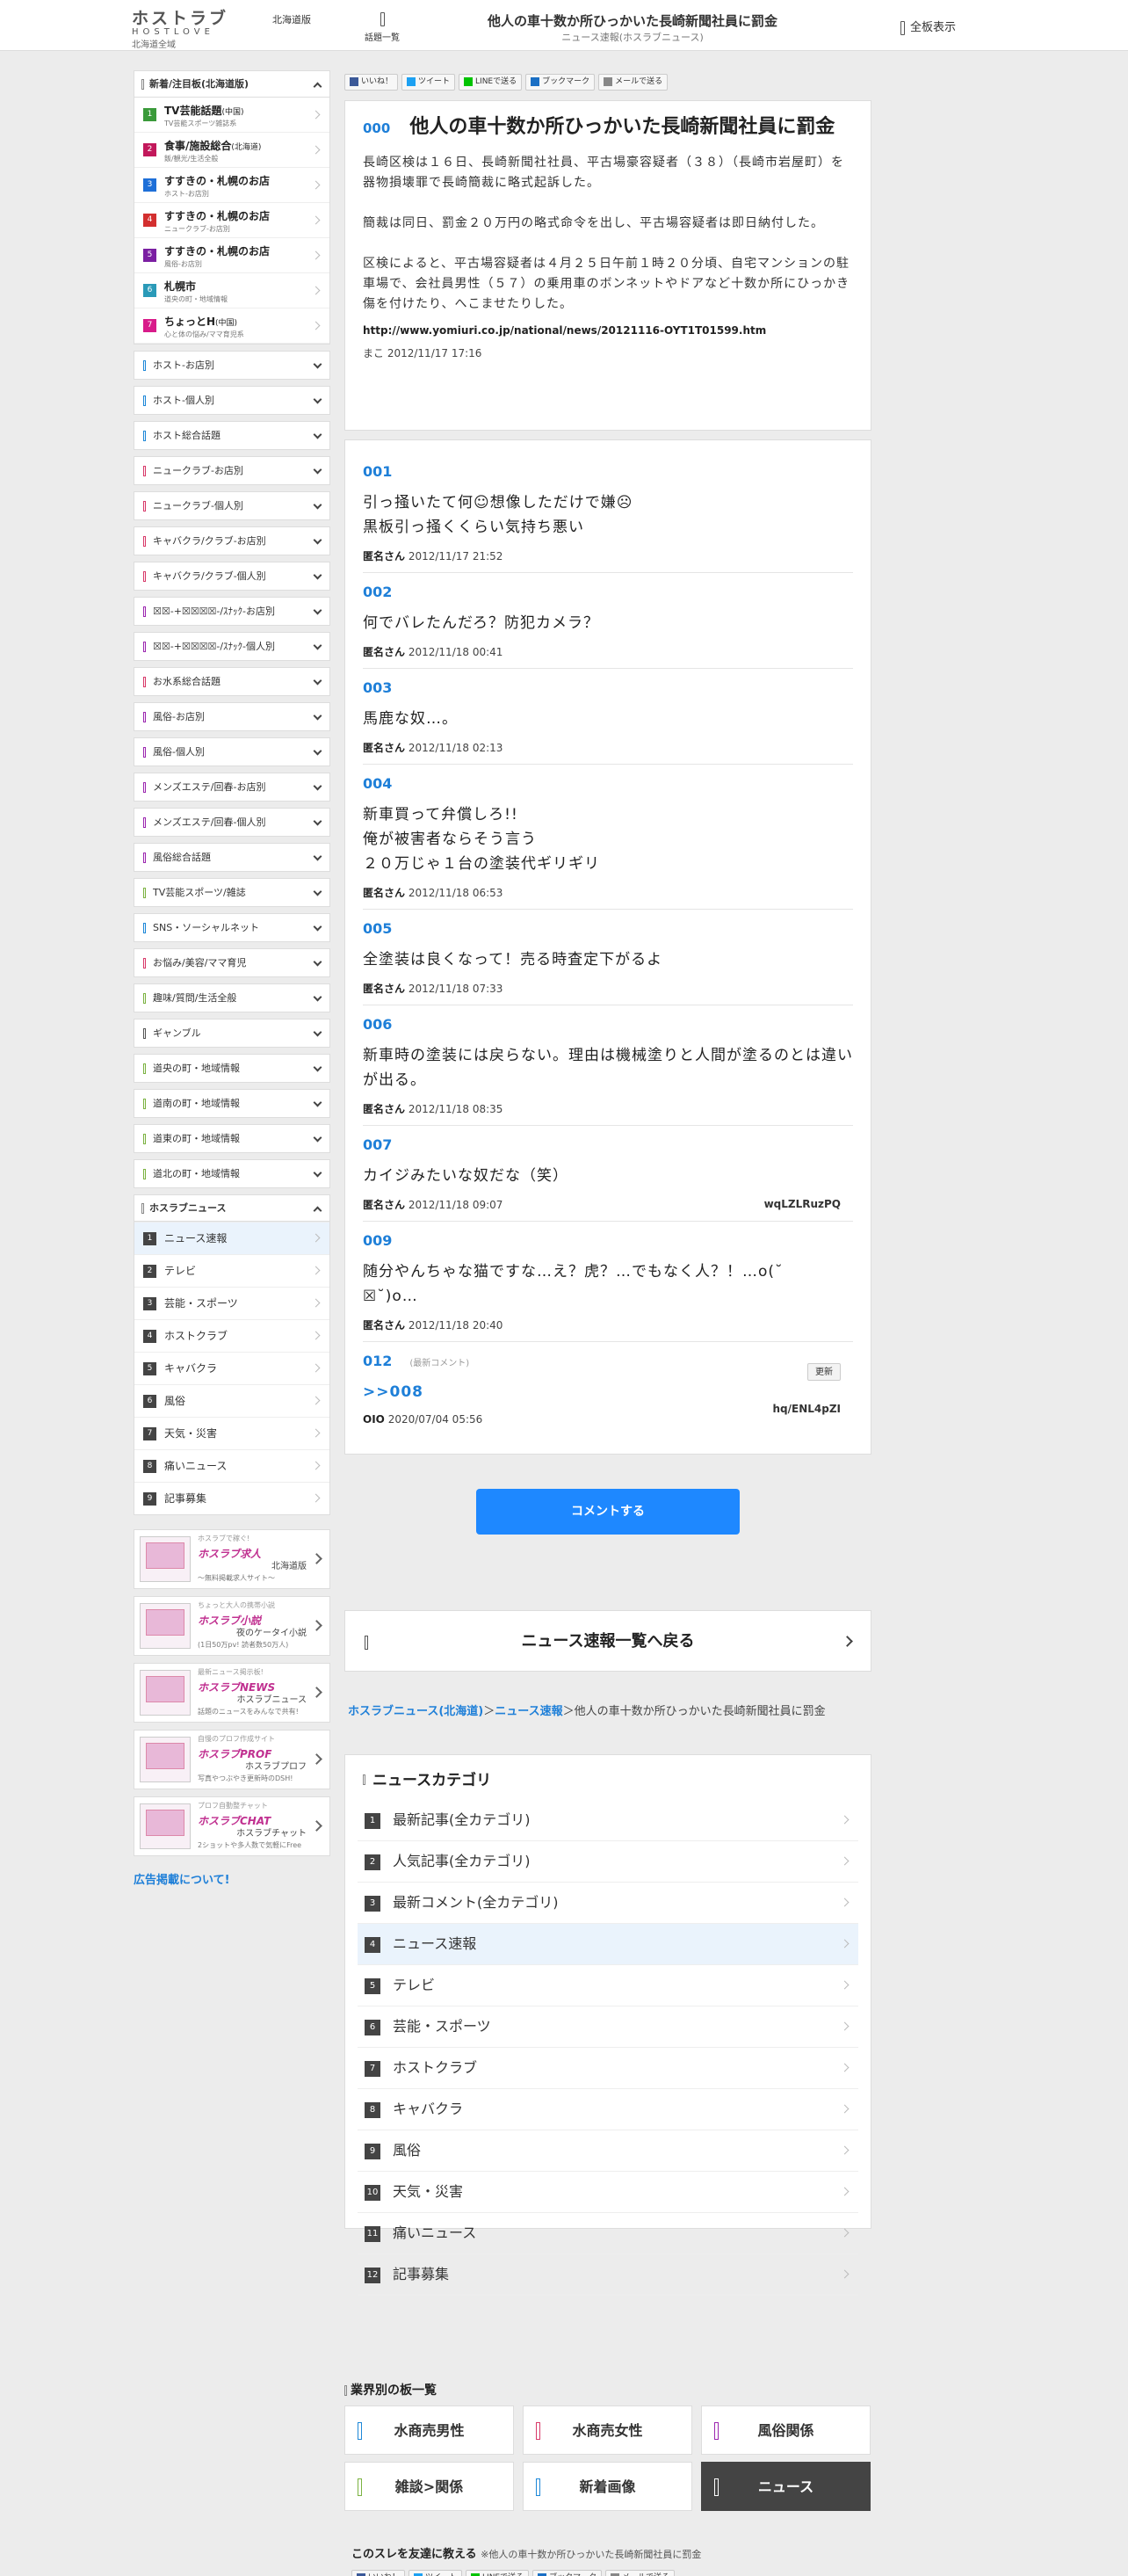 The width and height of the screenshot is (1128, 2576). What do you see at coordinates (786, 2486) in the screenshot?
I see `industry-board-button: ニュース` at bounding box center [786, 2486].